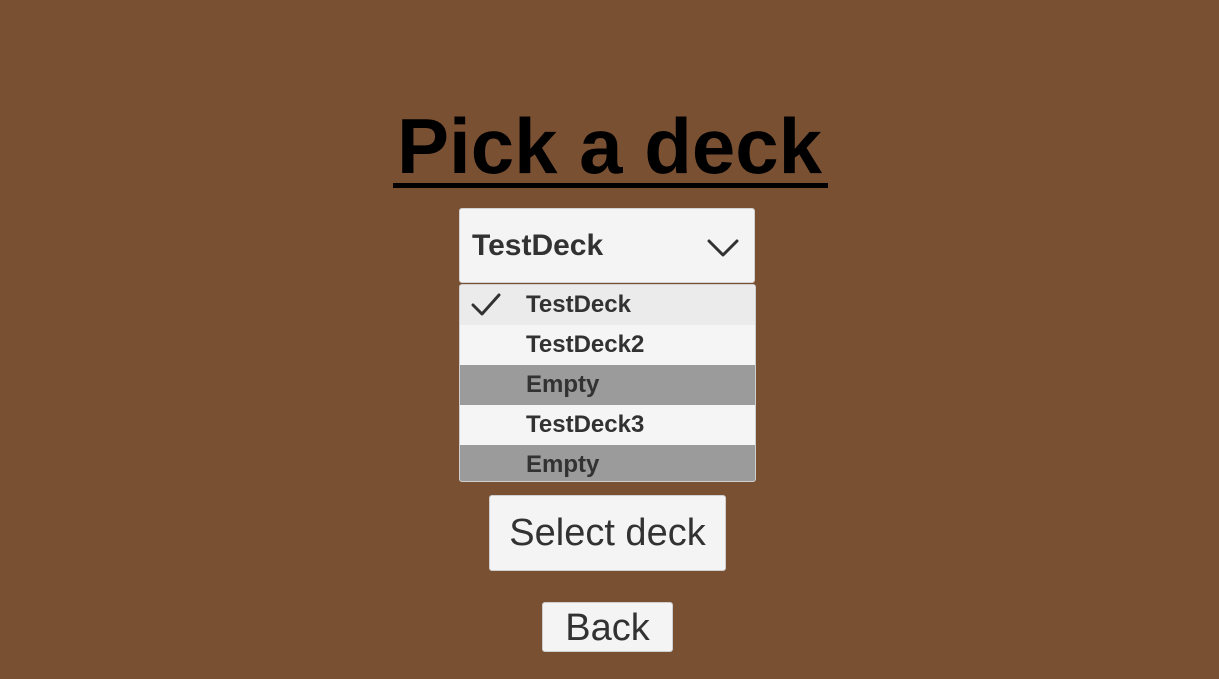 The height and width of the screenshot is (679, 1219). I want to click on dropdown-option-testdeck3: TestDeck3, so click(607, 425).